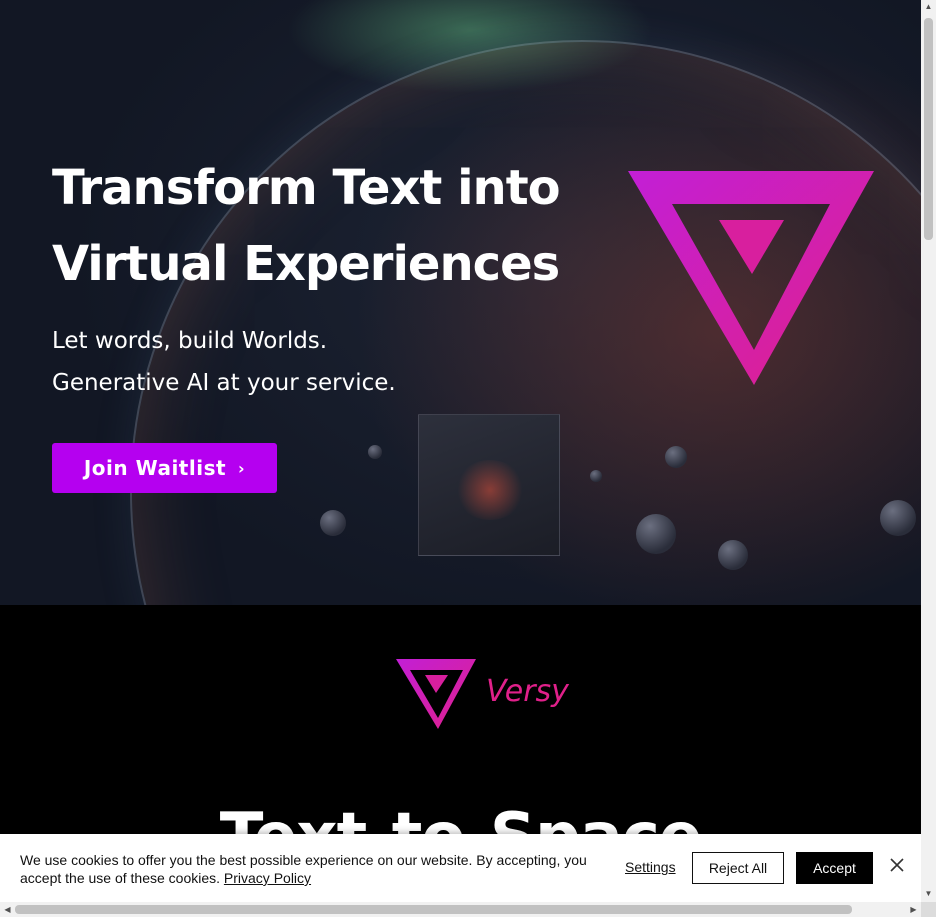  I want to click on scroll-up-arrow-icon: ▲, so click(928, 7).